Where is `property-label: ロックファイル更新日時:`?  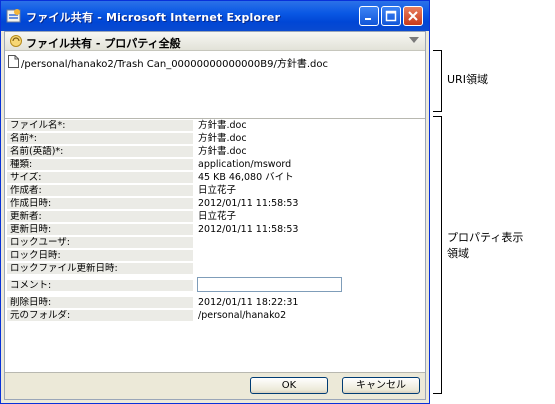
property-label: ロックファイル更新日時: is located at coordinates (100, 268).